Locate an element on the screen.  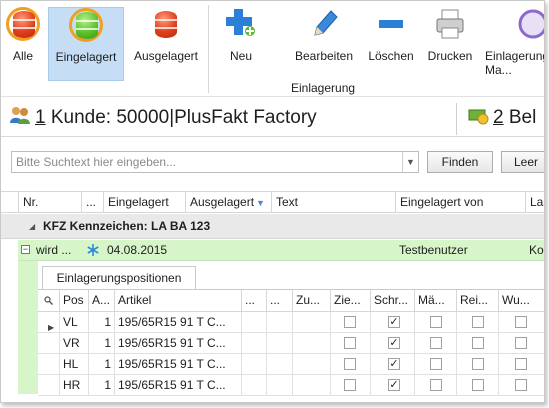
money-icon is located at coordinates (478, 117).